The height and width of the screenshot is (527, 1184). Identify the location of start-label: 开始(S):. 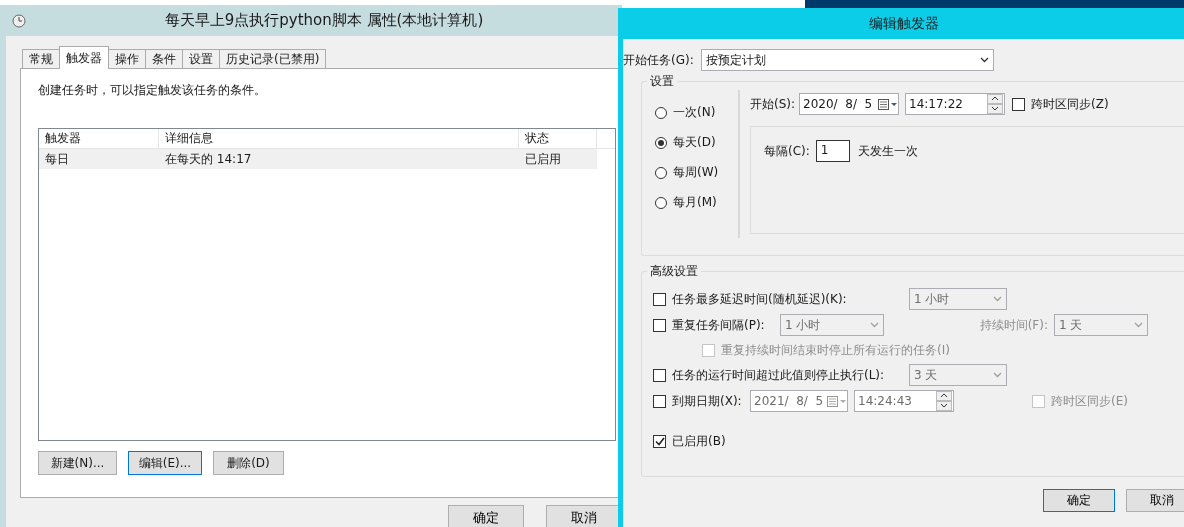
(773, 104).